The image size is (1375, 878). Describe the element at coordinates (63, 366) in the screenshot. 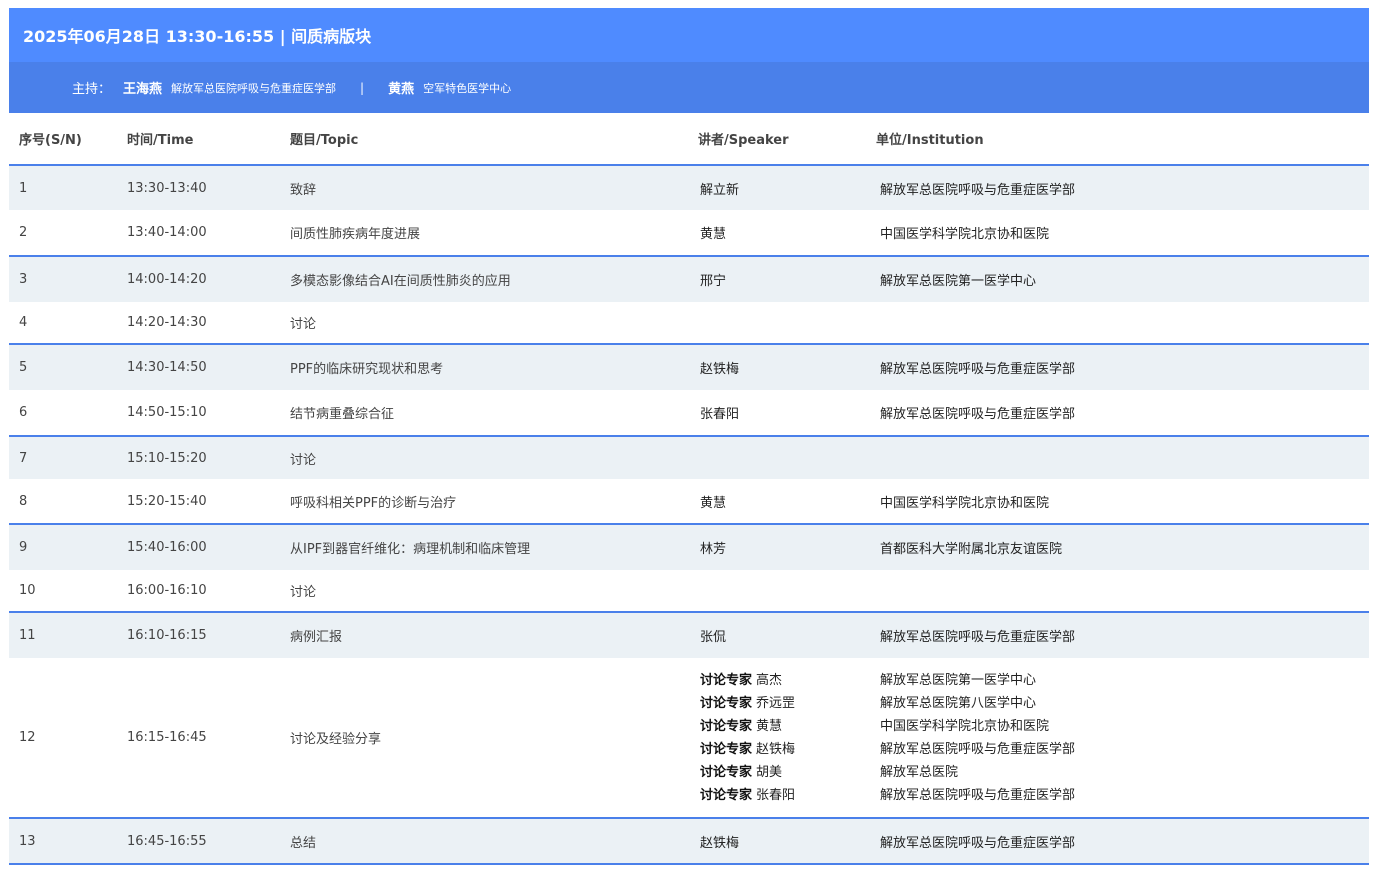

I see `cell-sn: 5` at that location.